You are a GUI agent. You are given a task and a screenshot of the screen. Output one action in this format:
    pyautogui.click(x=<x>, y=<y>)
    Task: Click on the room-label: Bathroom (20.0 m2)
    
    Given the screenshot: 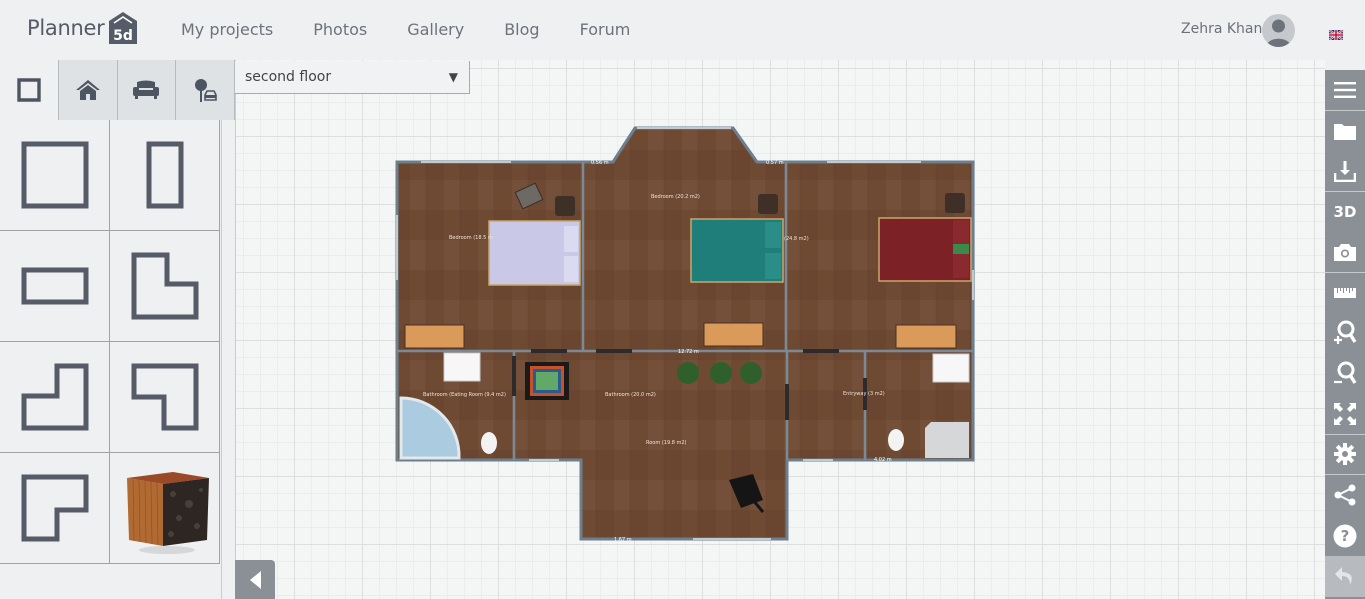 What is the action you would take?
    pyautogui.click(x=630, y=395)
    